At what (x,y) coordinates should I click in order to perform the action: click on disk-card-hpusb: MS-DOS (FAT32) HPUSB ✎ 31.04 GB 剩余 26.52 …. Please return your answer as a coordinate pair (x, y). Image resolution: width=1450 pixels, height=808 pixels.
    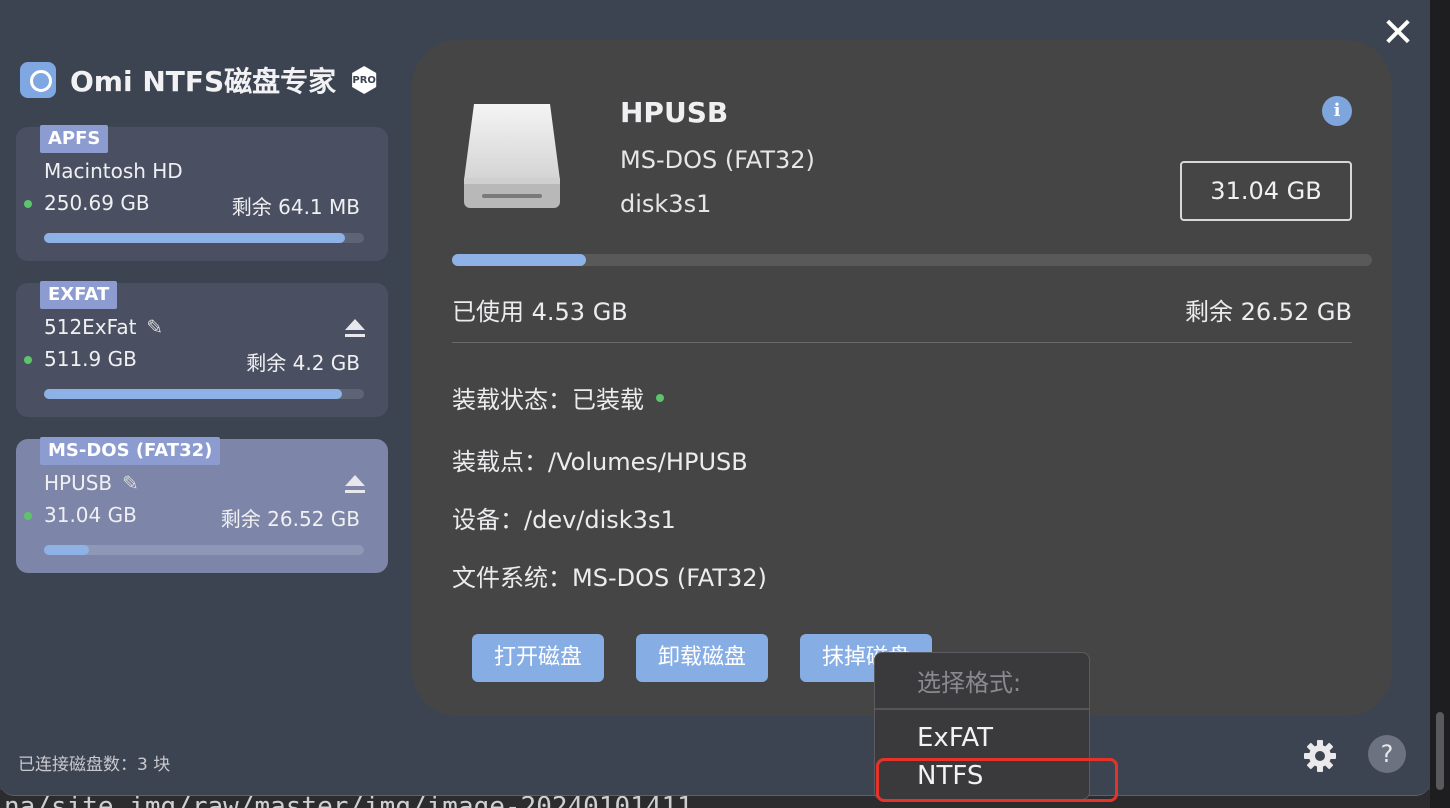
    Looking at the image, I should click on (202, 505).